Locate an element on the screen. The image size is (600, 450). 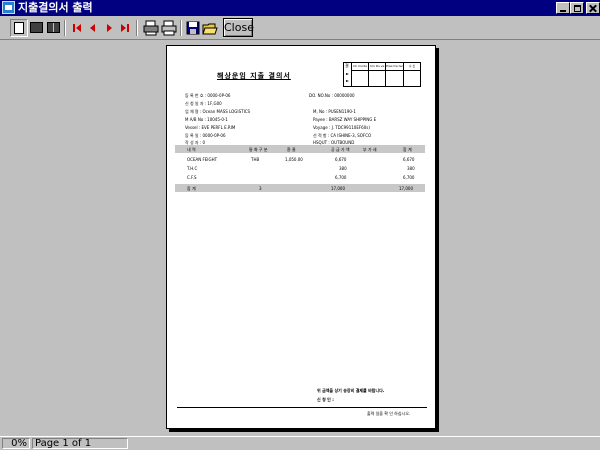
title-bar: 지출결의서 출력 is located at coordinates (300, 8).